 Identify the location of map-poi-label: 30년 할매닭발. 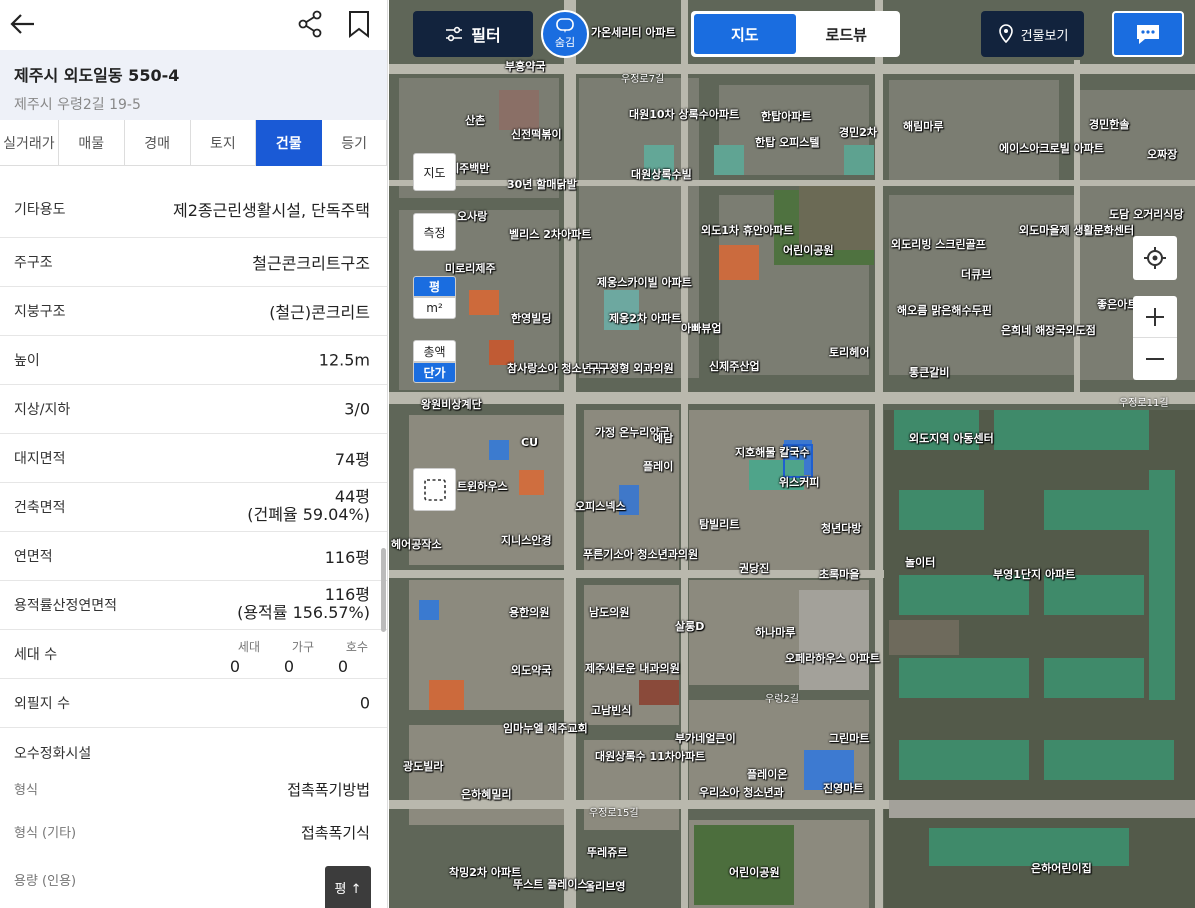
(542, 184).